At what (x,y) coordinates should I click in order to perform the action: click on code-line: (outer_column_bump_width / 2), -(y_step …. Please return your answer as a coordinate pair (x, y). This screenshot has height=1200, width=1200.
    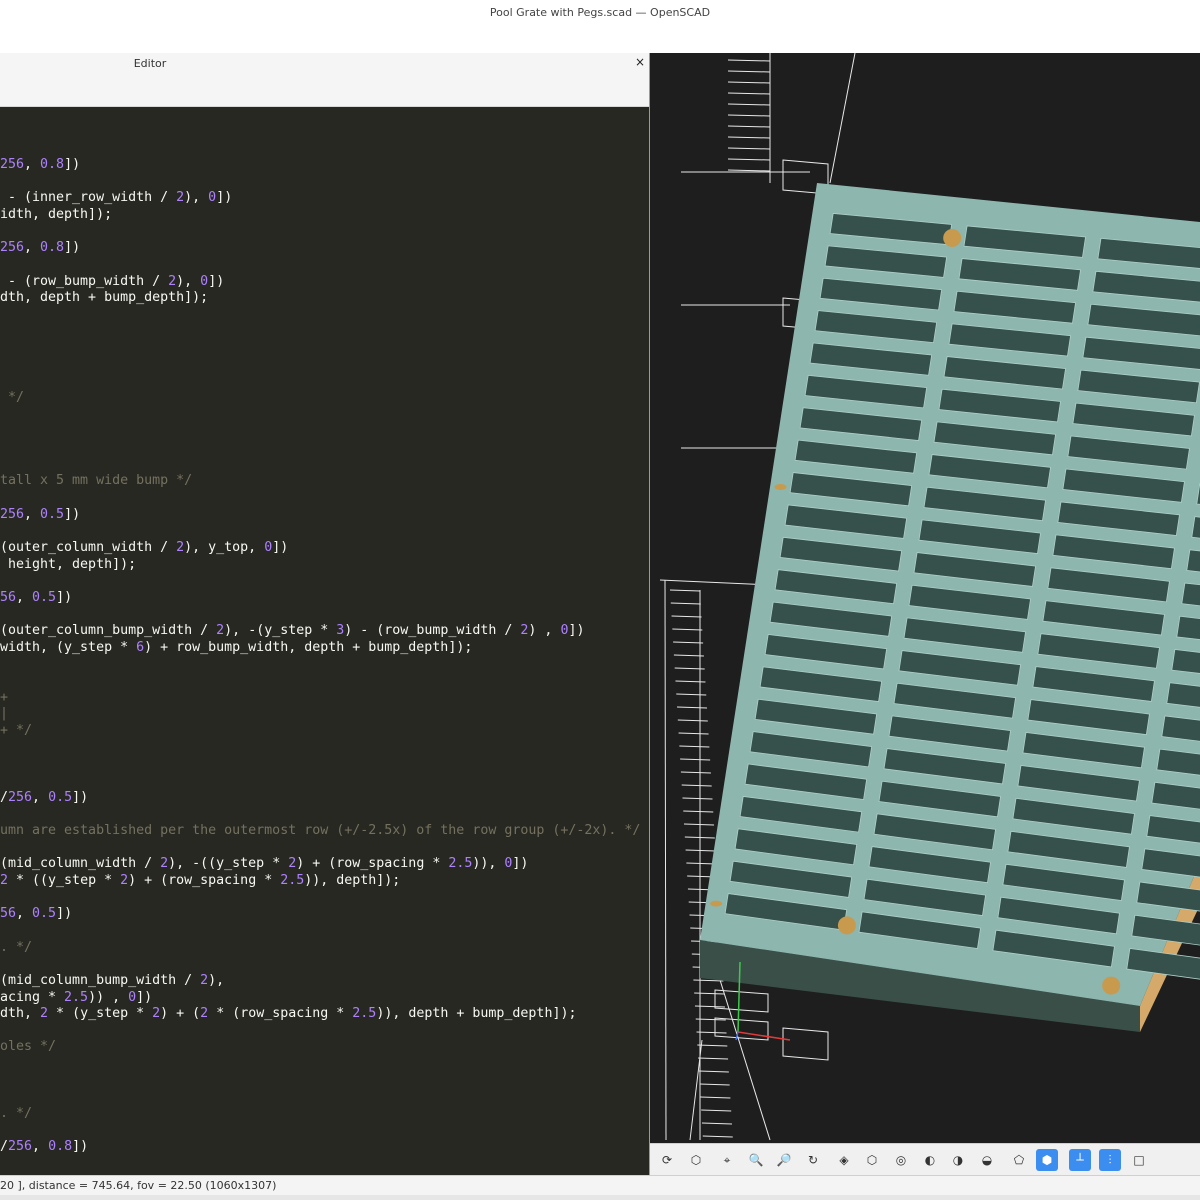
    Looking at the image, I should click on (292, 631).